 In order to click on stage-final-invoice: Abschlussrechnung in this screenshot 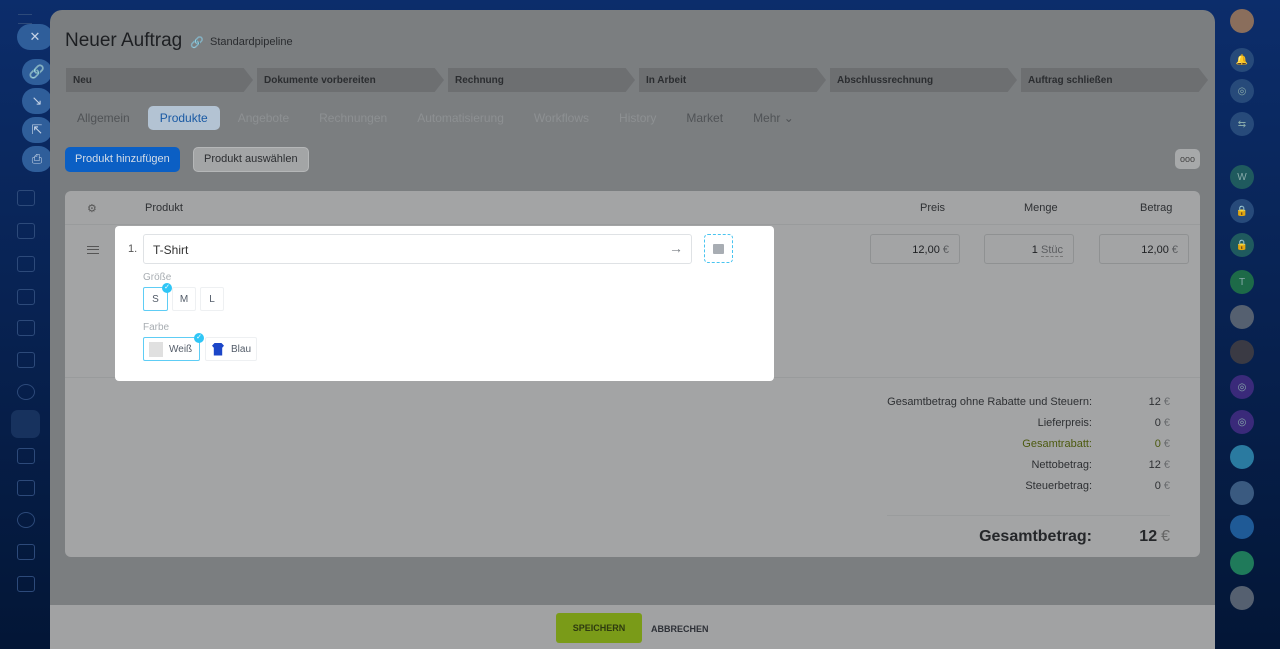, I will do `click(923, 80)`.